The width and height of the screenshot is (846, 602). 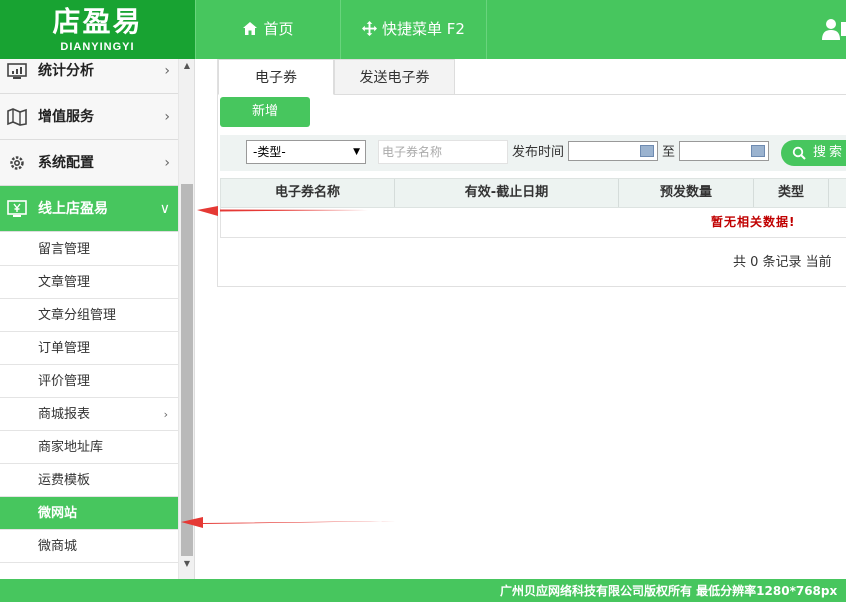 I want to click on scrollbar-thumb, so click(x=187, y=370).